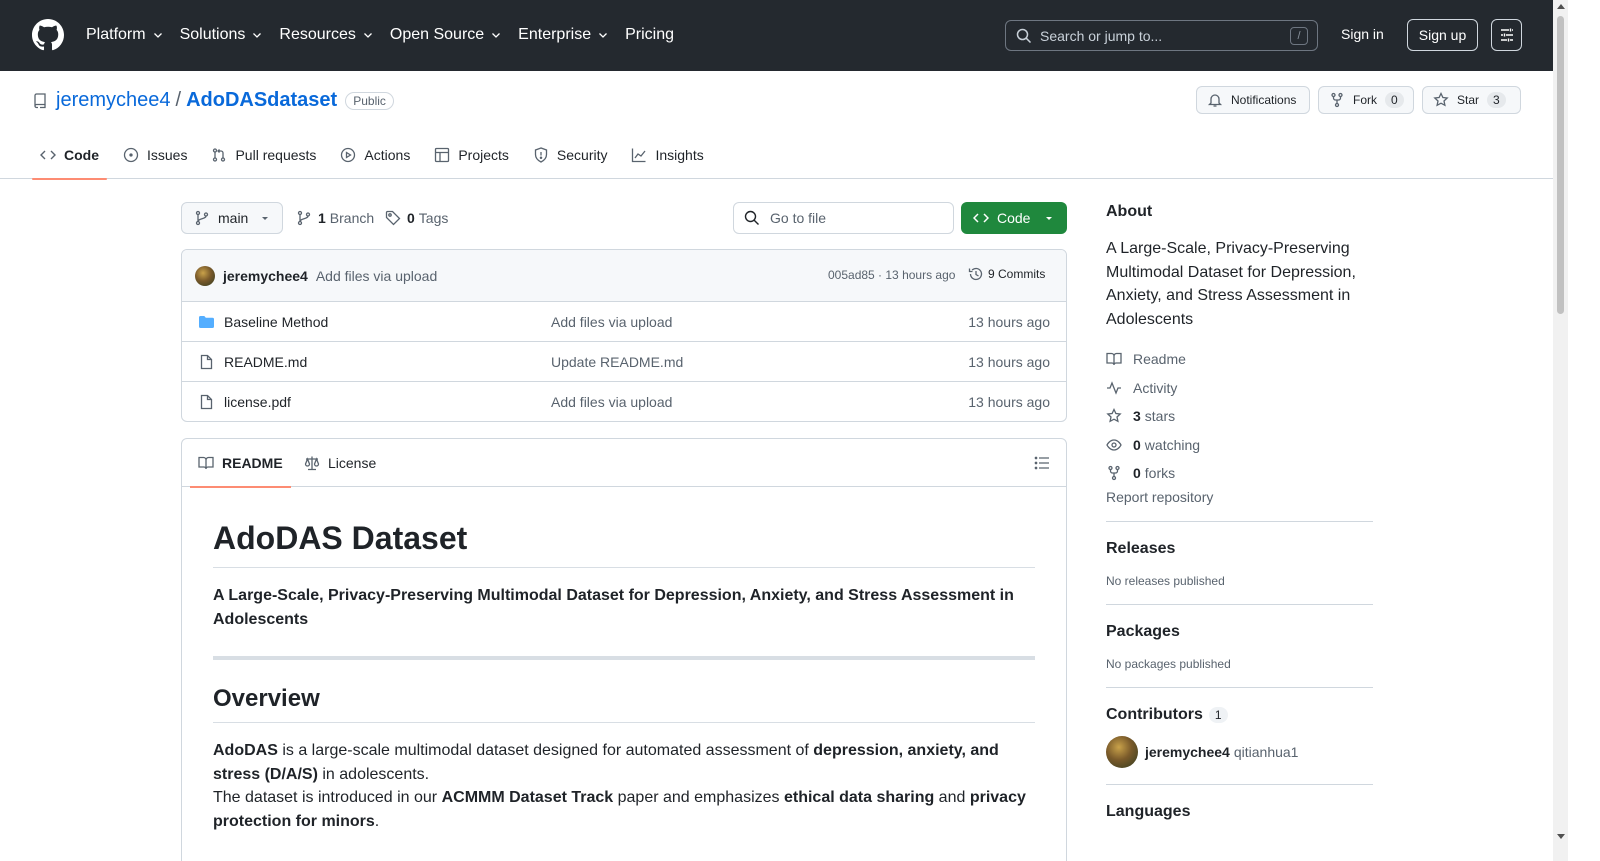 The height and width of the screenshot is (861, 1600). I want to click on file-icon, so click(206, 402).